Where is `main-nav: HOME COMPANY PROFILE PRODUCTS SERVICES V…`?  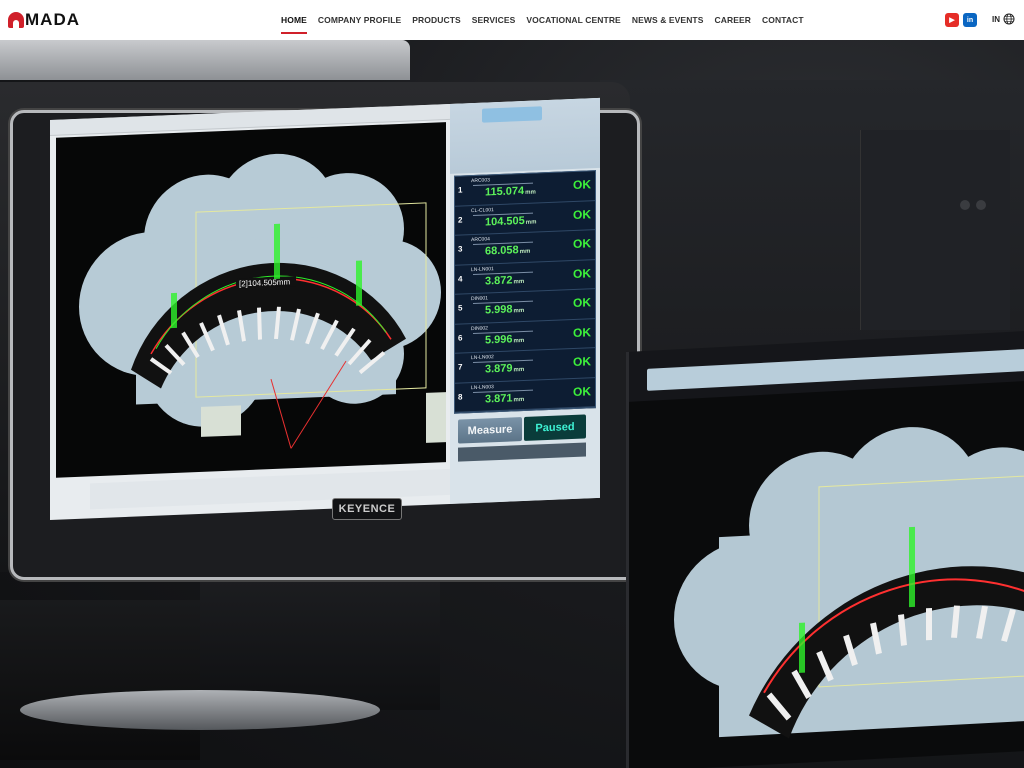 main-nav: HOME COMPANY PROFILE PRODUCTS SERVICES V… is located at coordinates (542, 20).